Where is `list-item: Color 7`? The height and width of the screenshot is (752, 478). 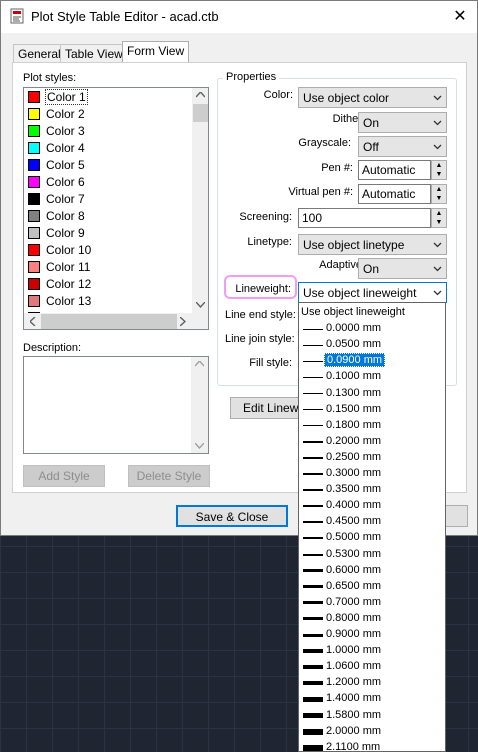
list-item: Color 7 is located at coordinates (108, 199).